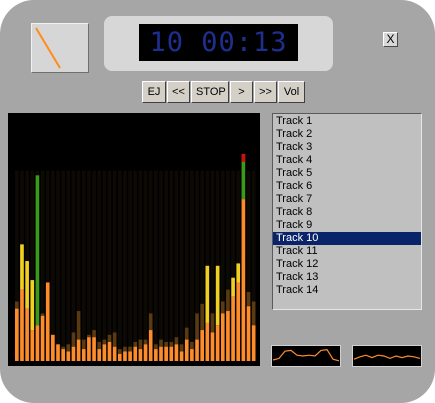  I want to click on time-display-frame: 10 00:13, so click(218, 43).